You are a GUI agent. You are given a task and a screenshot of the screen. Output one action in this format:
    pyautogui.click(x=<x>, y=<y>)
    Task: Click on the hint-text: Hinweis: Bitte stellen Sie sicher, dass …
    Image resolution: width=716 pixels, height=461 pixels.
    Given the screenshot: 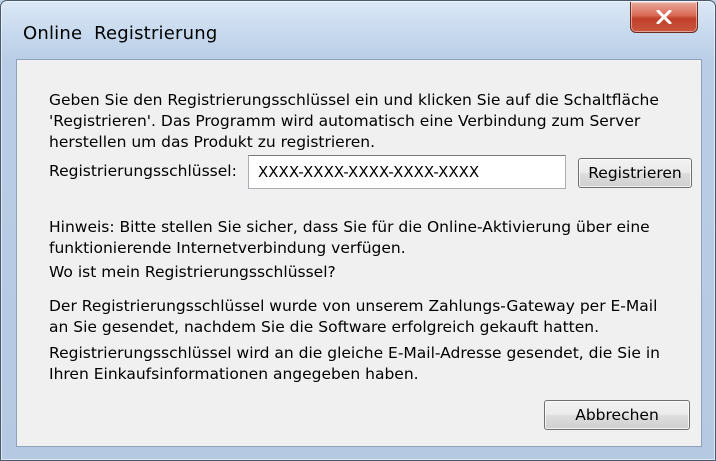 What is the action you would take?
    pyautogui.click(x=369, y=238)
    